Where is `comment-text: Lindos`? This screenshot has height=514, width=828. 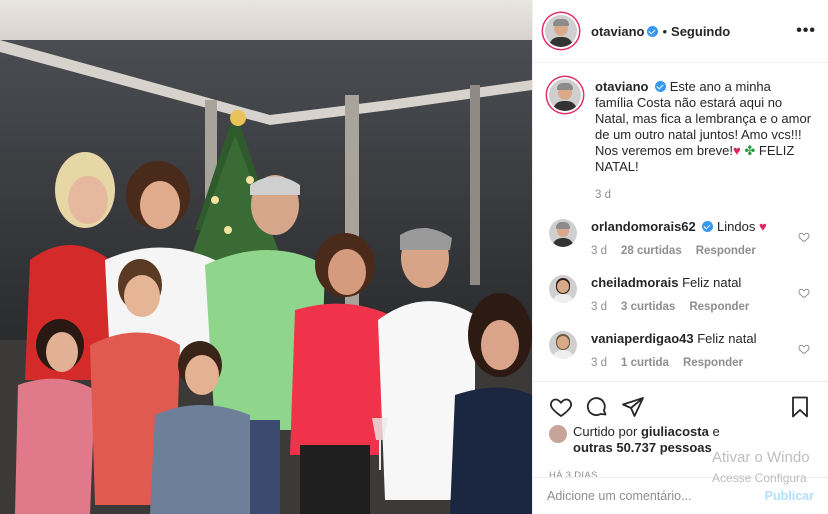
comment-text: Lindos is located at coordinates (736, 226).